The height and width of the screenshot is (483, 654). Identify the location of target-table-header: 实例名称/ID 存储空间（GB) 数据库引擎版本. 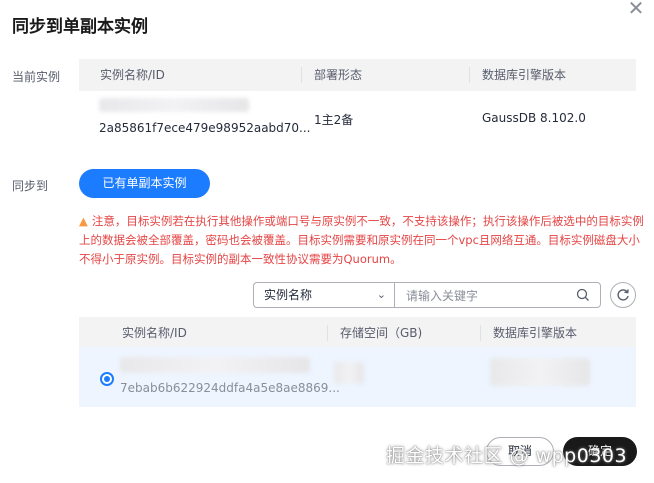
(357, 333).